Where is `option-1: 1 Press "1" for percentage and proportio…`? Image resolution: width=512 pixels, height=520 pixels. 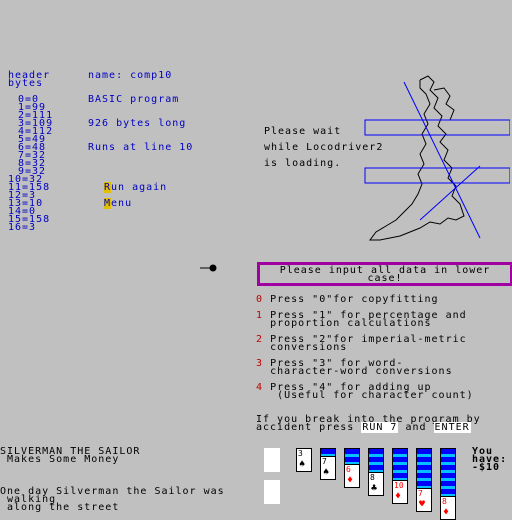
option-1: 1 Press "1" for percentage and proportio… is located at coordinates (361, 319).